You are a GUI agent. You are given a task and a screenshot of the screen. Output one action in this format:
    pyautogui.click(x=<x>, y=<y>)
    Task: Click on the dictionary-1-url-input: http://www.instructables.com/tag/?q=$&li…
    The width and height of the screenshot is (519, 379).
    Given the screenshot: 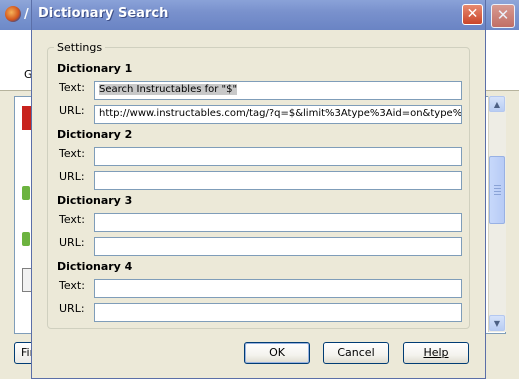 What is the action you would take?
    pyautogui.click(x=278, y=114)
    